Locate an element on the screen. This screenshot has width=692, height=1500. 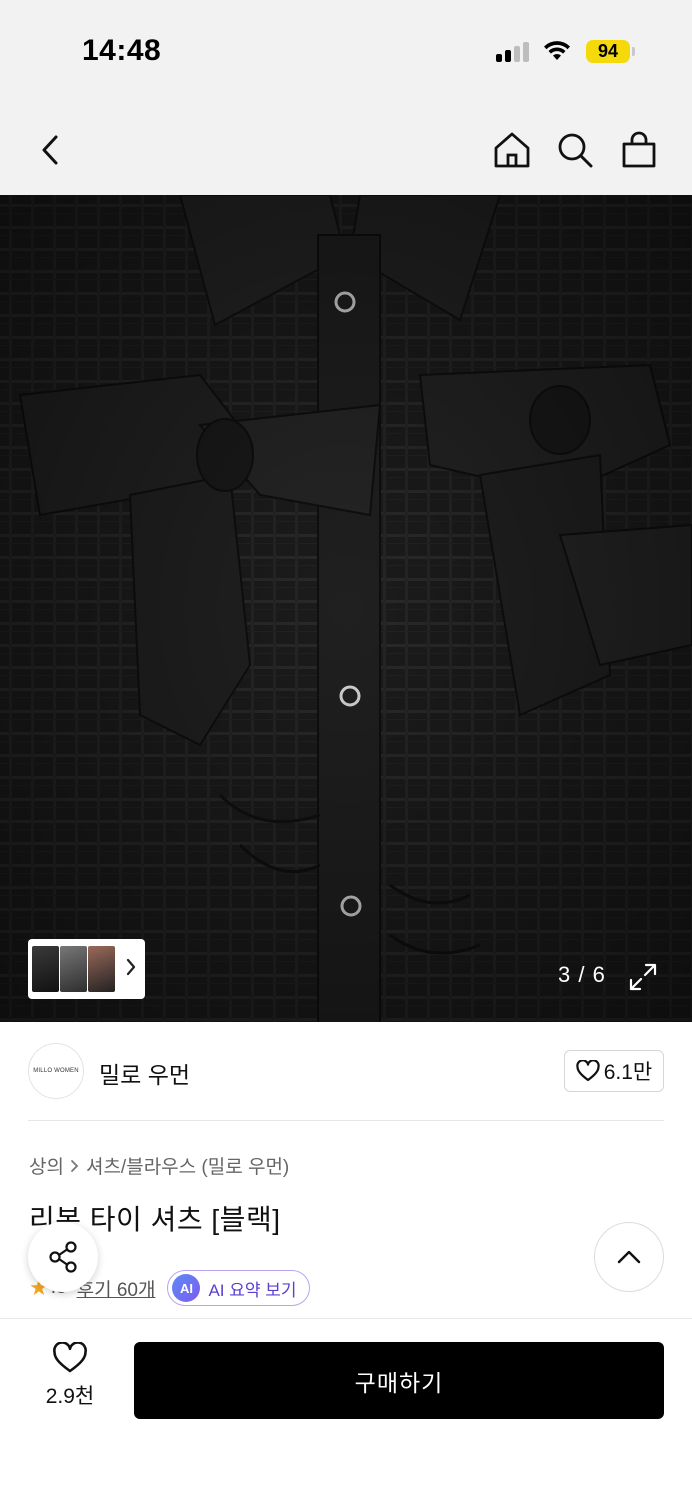
thumbnail-strip is located at coordinates (86, 969).